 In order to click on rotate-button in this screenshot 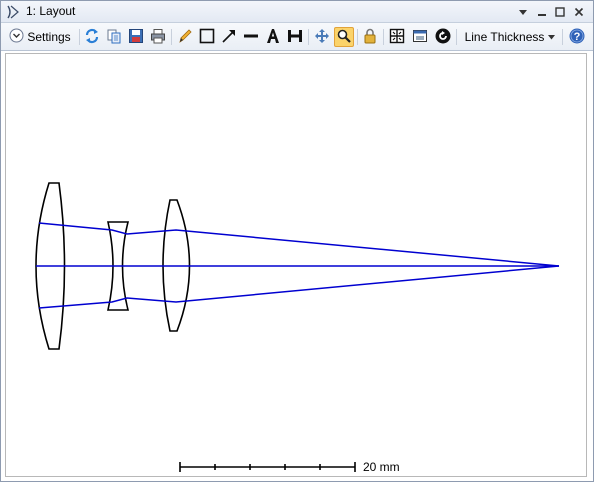, I will do `click(443, 37)`.